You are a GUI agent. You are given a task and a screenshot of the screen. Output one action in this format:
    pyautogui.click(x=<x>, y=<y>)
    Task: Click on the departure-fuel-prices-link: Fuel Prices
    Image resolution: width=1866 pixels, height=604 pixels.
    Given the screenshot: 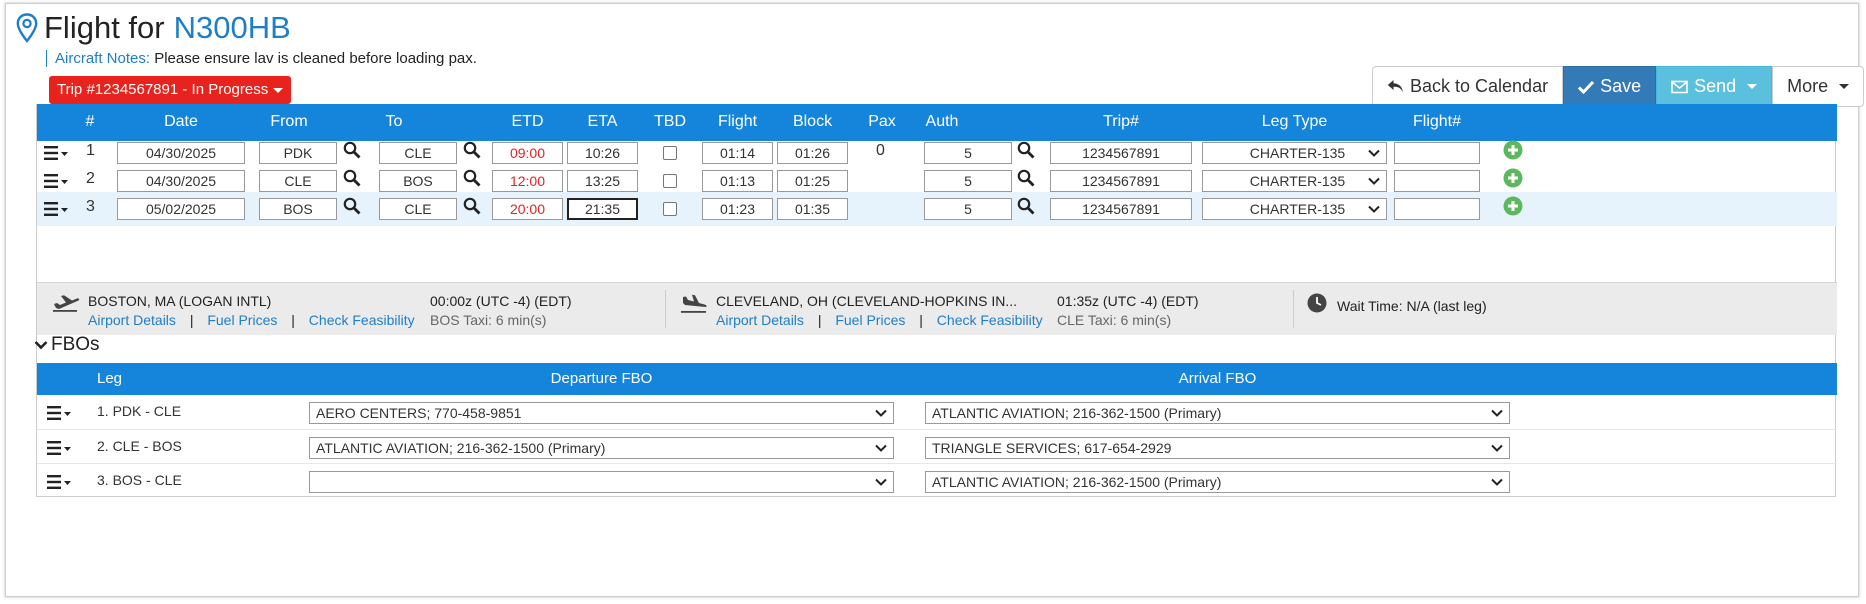 What is the action you would take?
    pyautogui.click(x=242, y=320)
    